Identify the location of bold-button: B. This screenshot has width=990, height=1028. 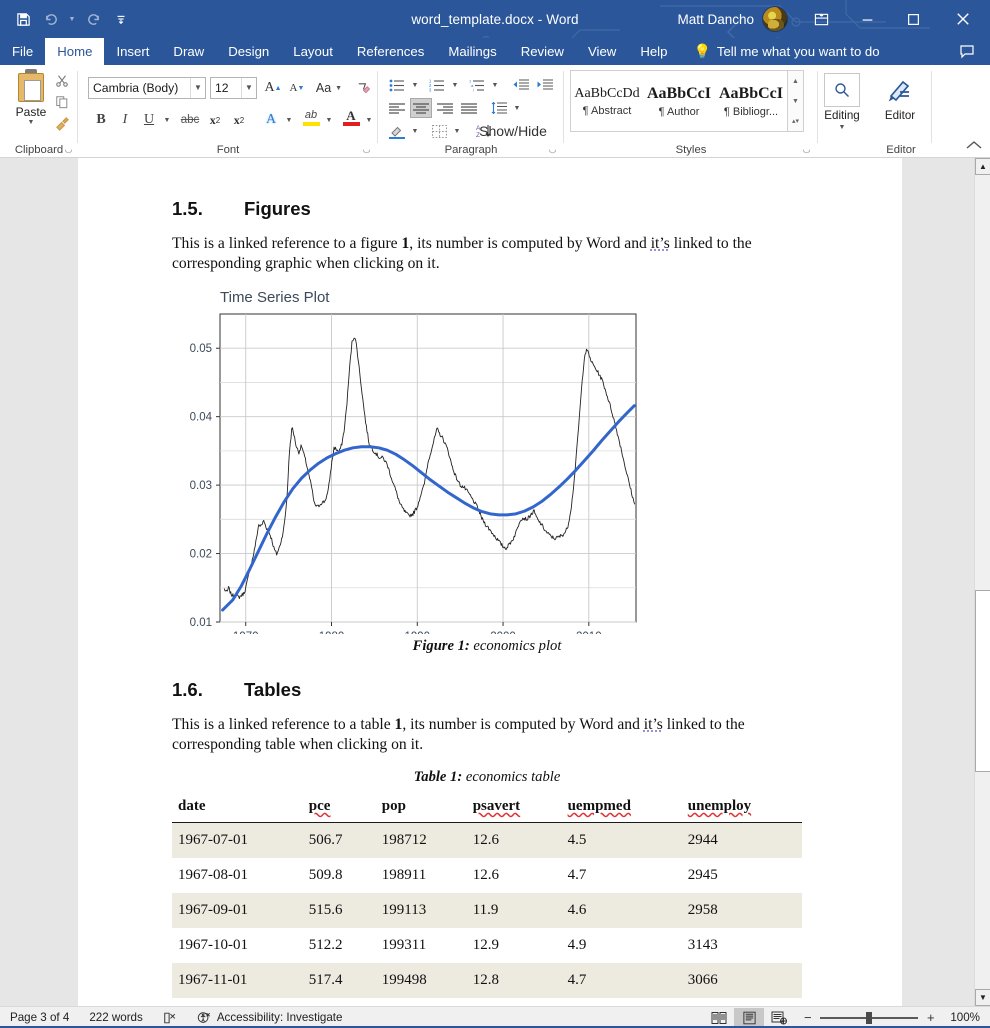
(101, 120).